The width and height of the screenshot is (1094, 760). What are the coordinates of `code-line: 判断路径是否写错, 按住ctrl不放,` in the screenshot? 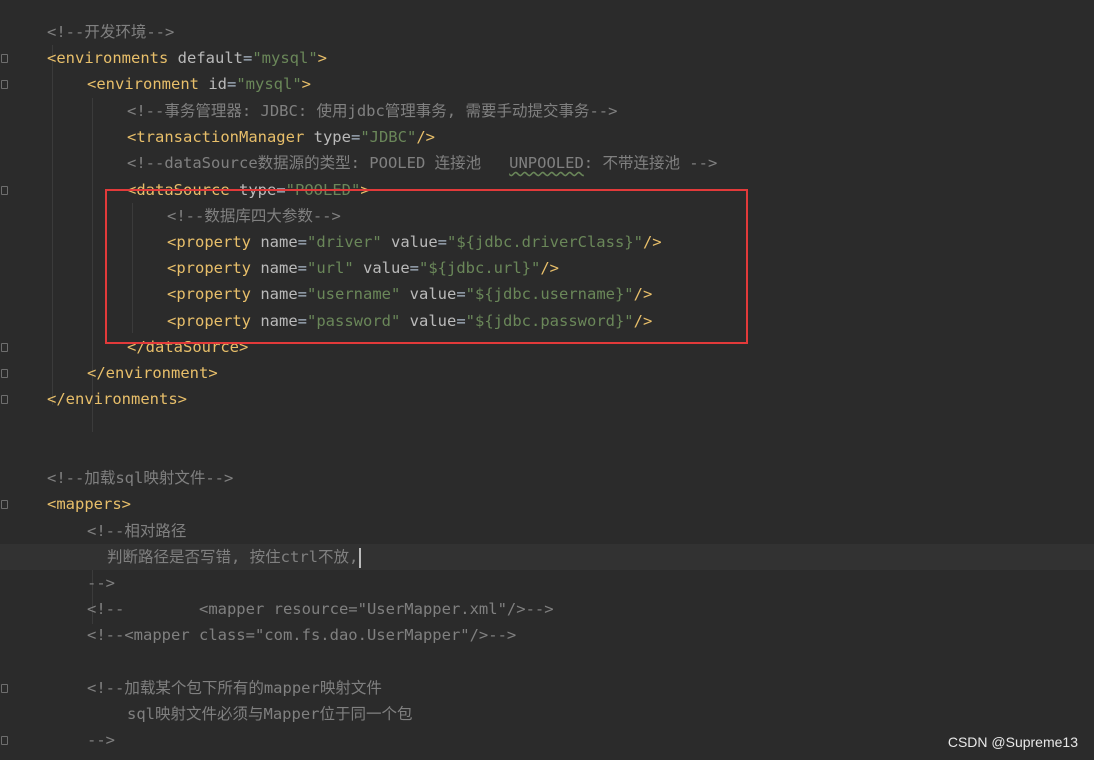 It's located at (234, 557).